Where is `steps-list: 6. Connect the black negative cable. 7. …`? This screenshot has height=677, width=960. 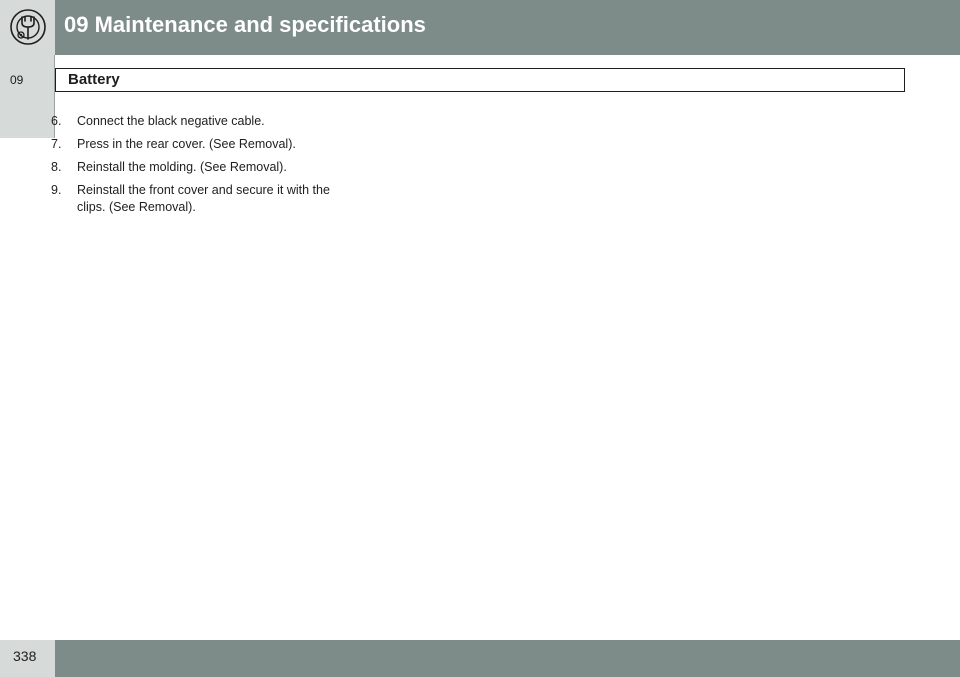 steps-list: 6. Connect the black negative cable. 7. … is located at coordinates (196, 167).